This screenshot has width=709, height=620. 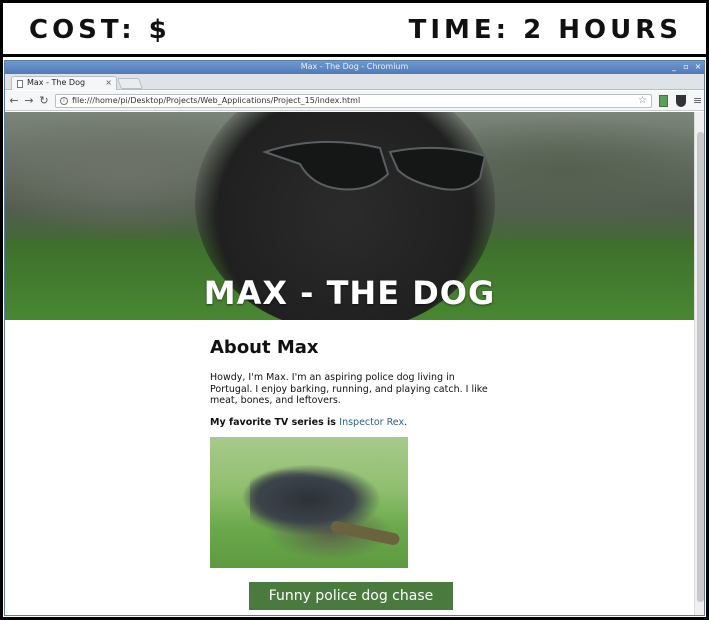 I want to click on reload-icon: ↻, so click(x=44, y=100).